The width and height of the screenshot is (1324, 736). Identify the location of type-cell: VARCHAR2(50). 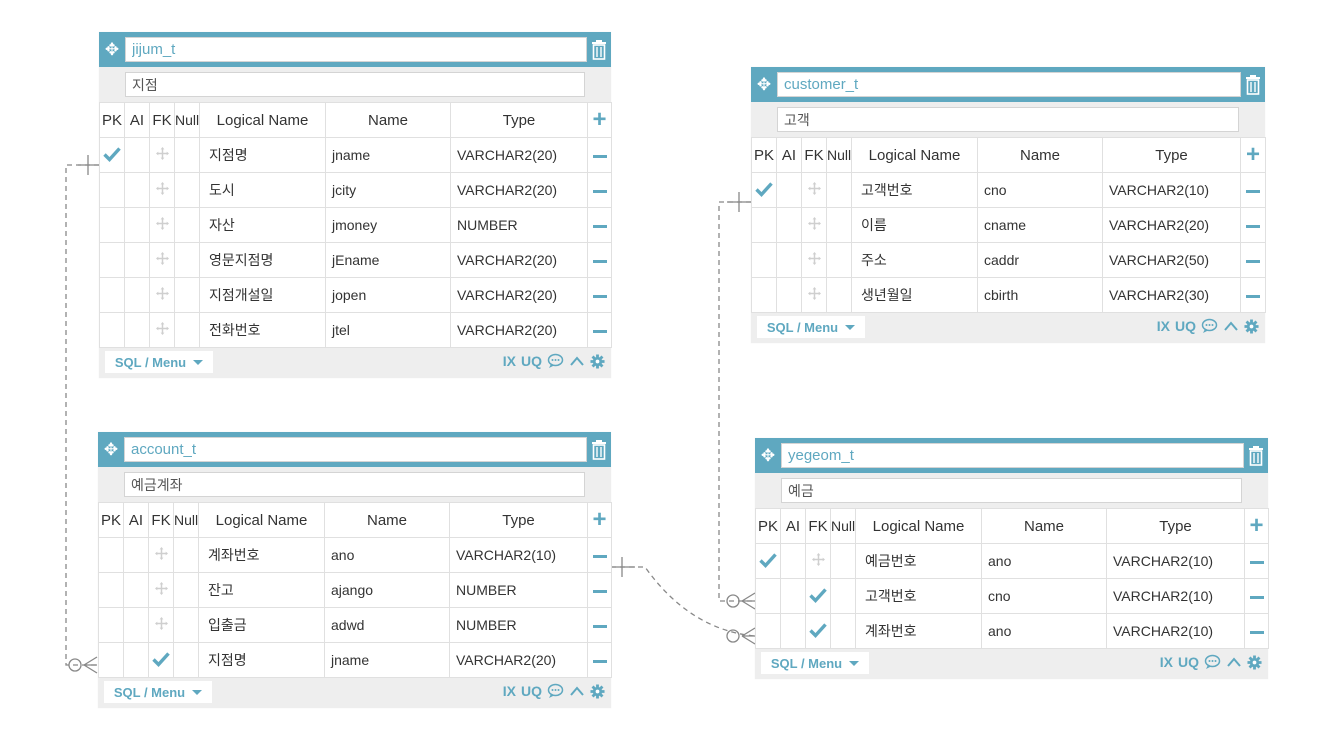
(1171, 260).